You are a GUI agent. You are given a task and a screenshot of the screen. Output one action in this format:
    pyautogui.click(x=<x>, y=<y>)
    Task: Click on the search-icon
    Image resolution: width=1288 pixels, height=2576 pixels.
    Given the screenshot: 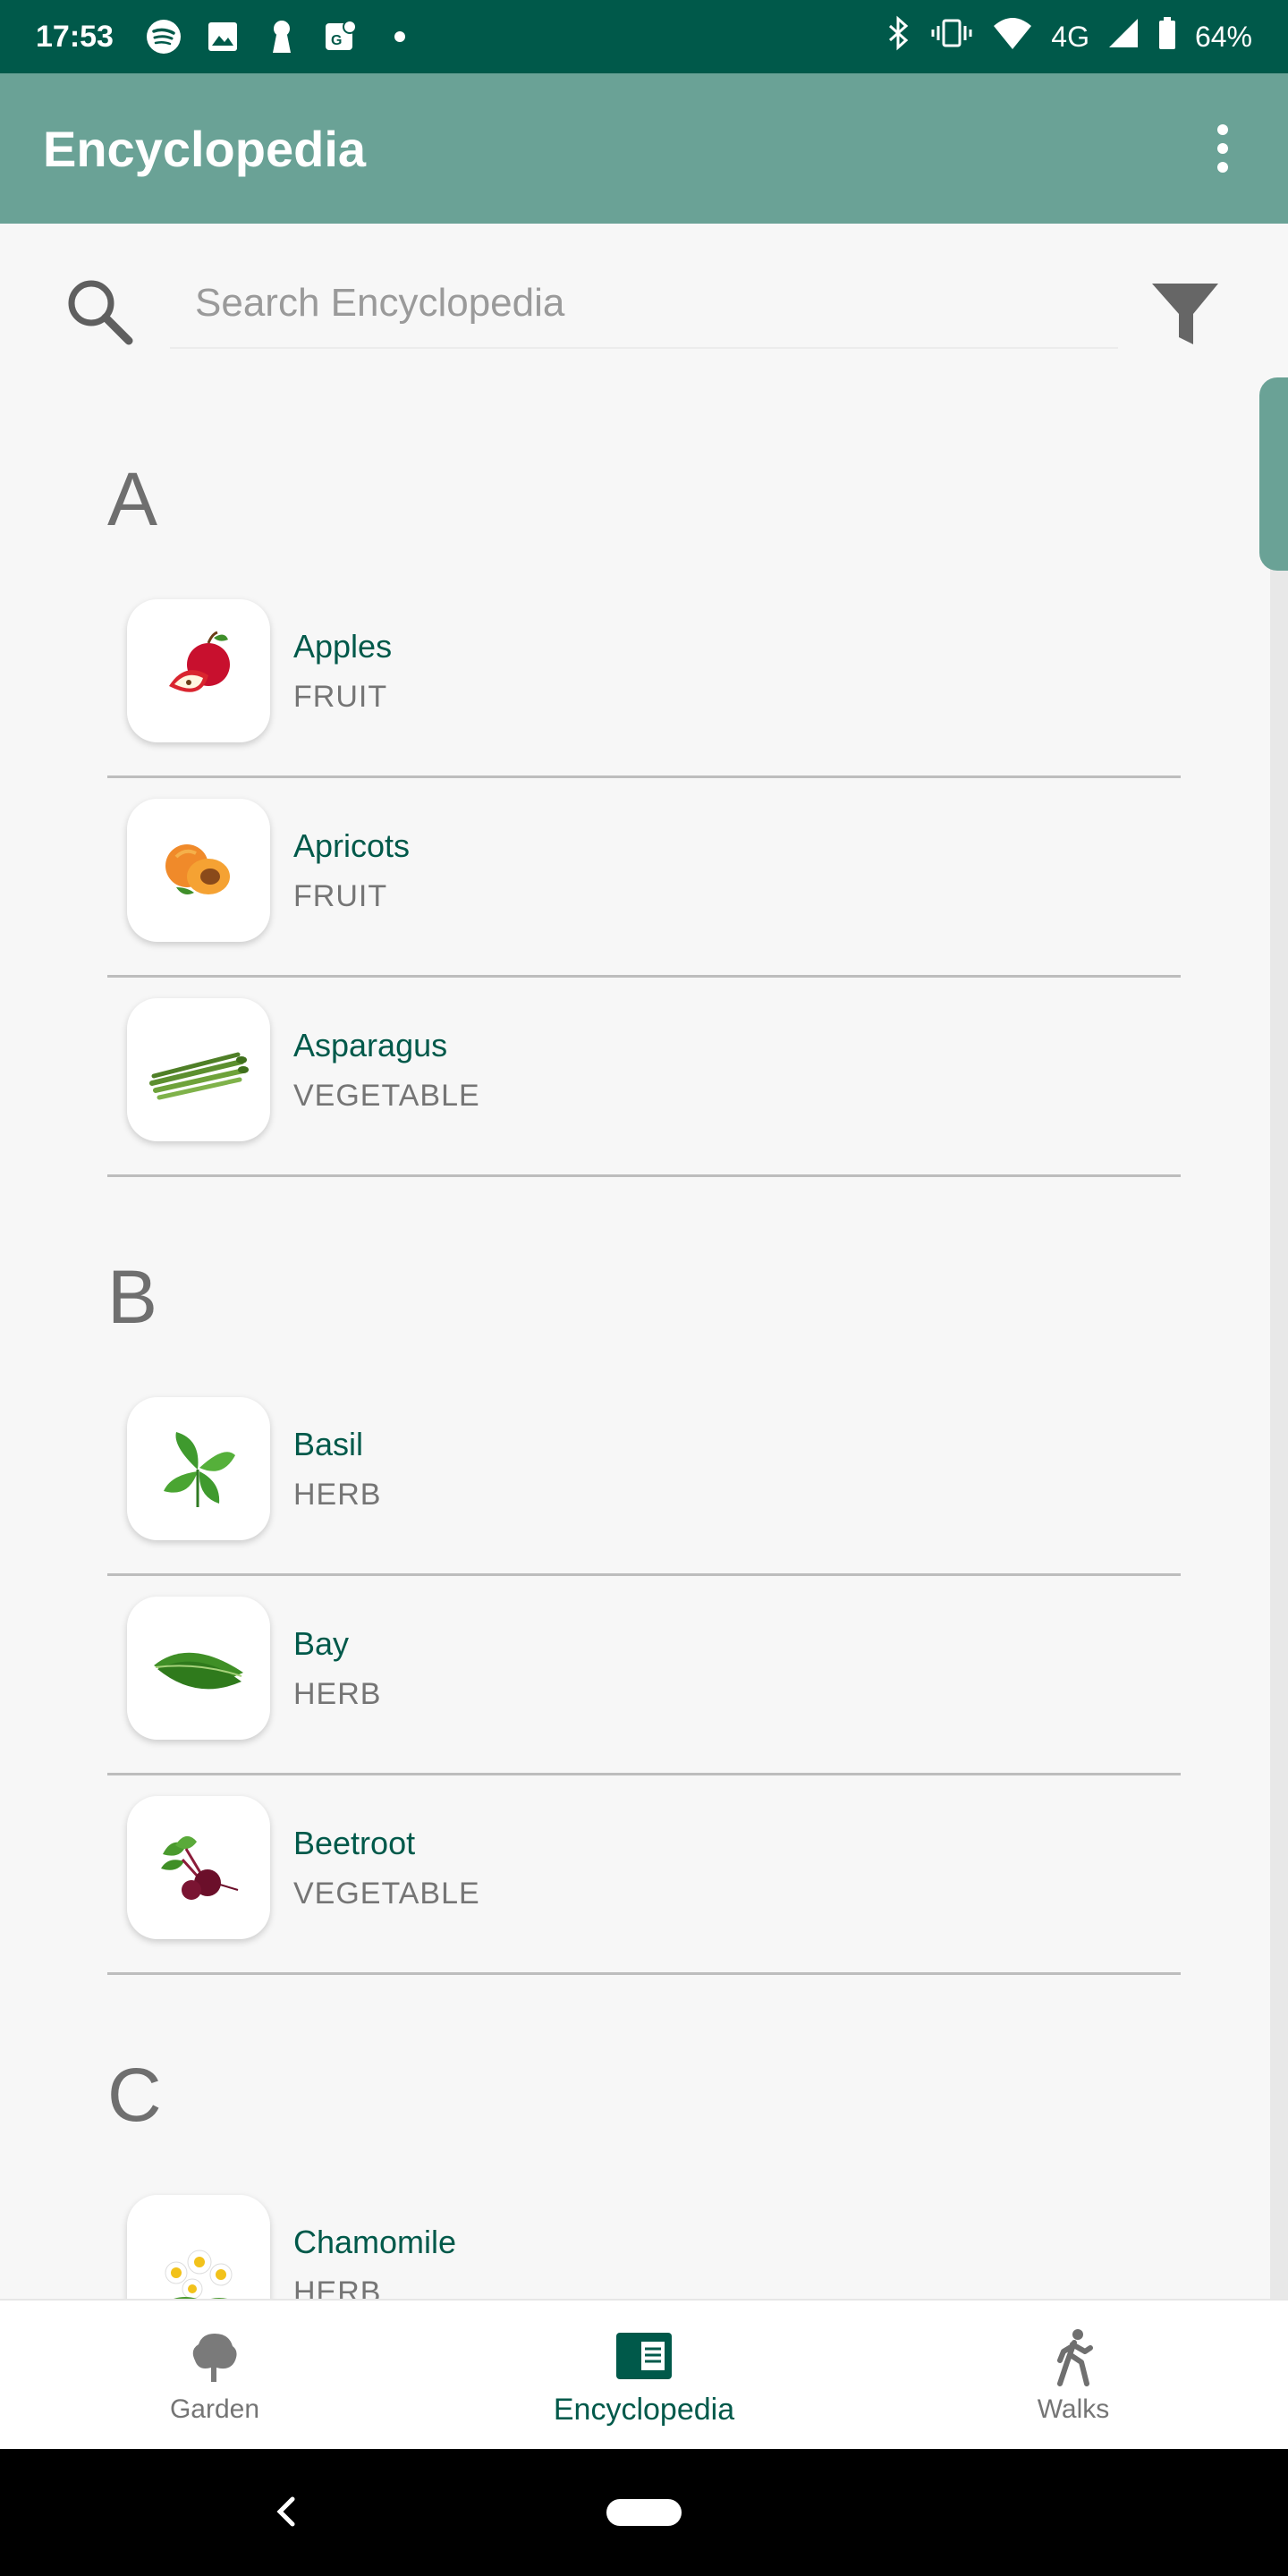 What is the action you would take?
    pyautogui.click(x=99, y=311)
    